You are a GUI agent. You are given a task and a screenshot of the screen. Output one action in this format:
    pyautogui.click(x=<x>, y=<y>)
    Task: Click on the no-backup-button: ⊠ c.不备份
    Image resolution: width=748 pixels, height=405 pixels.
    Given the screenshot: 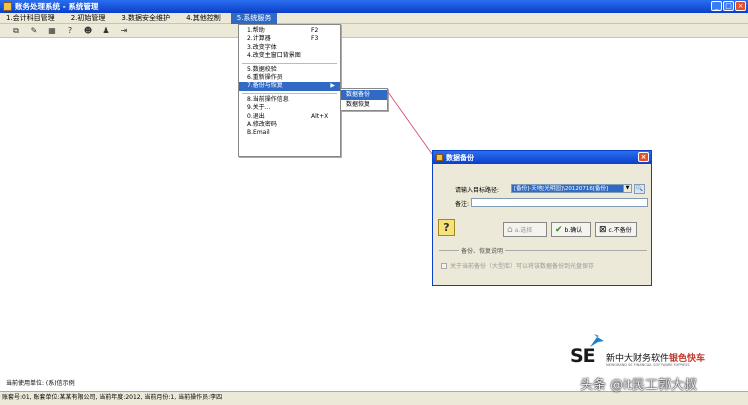 What is the action you would take?
    pyautogui.click(x=616, y=229)
    